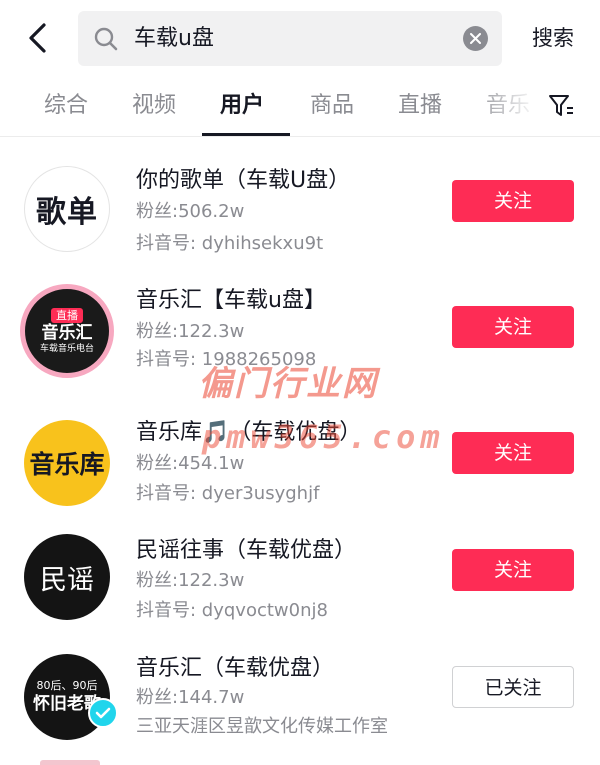 The width and height of the screenshot is (600, 765). Describe the element at coordinates (420, 106) in the screenshot. I see `tab-live: 直播` at that location.